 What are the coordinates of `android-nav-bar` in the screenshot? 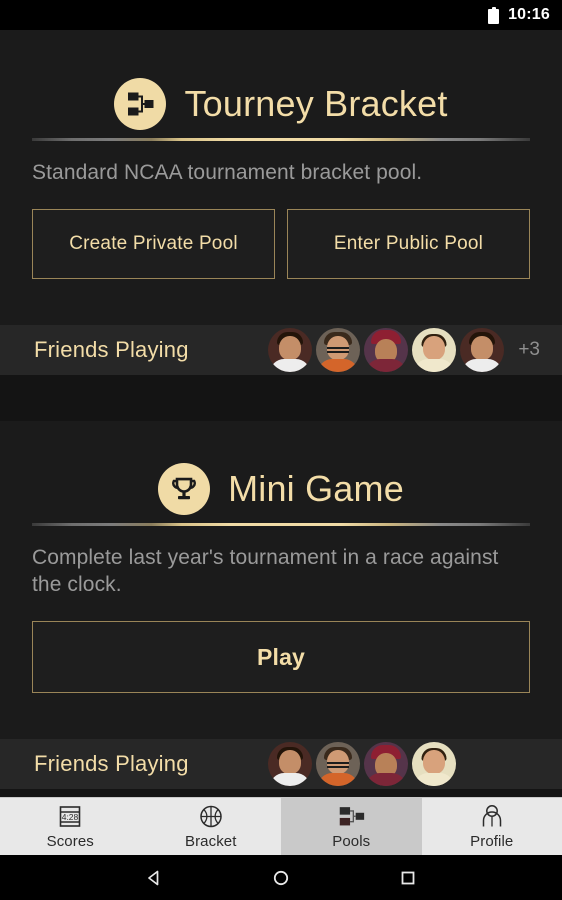 It's located at (281, 877).